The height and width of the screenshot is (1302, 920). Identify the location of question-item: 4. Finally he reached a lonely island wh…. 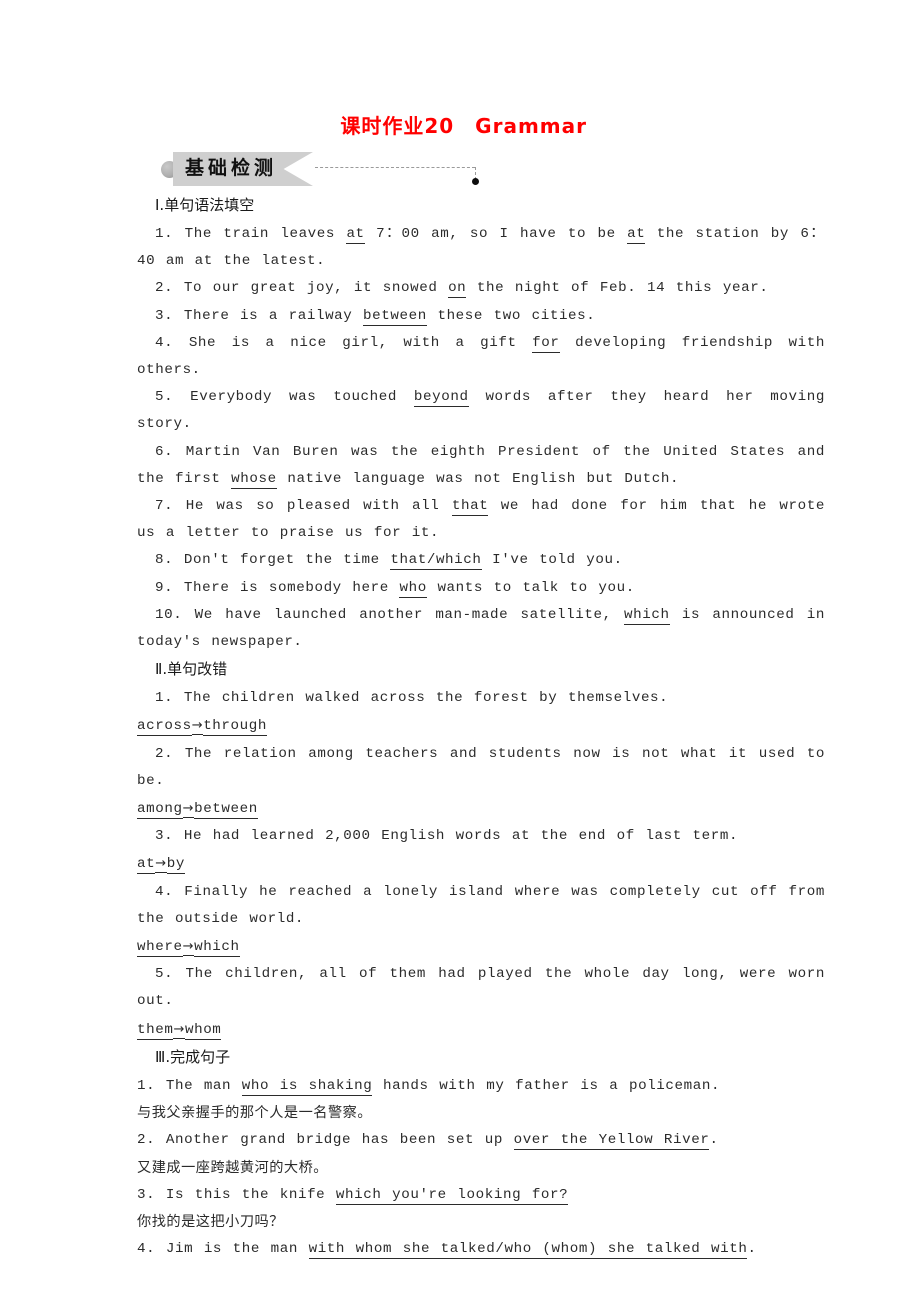
(481, 906).